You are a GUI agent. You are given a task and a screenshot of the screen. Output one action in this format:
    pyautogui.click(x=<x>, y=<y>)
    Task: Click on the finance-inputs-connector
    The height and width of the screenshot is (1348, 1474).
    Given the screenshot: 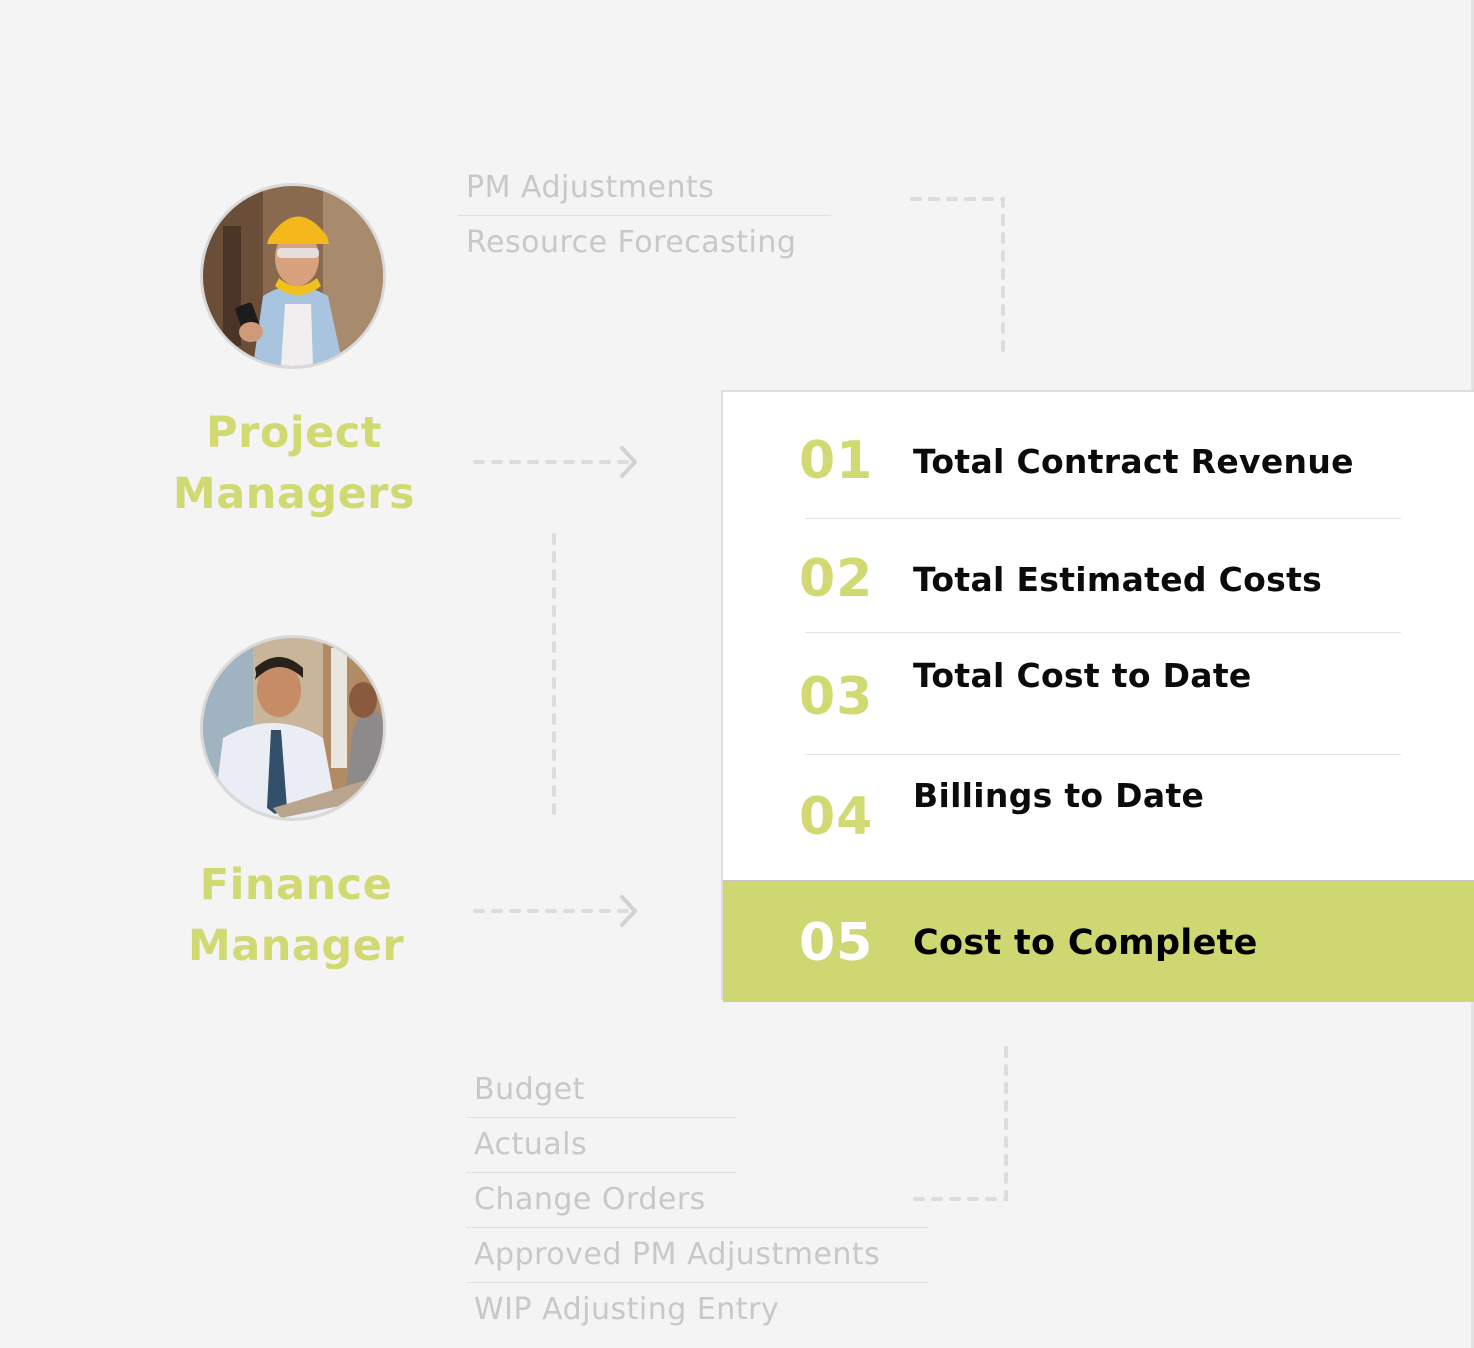 What is the action you would take?
    pyautogui.click(x=960, y=1123)
    